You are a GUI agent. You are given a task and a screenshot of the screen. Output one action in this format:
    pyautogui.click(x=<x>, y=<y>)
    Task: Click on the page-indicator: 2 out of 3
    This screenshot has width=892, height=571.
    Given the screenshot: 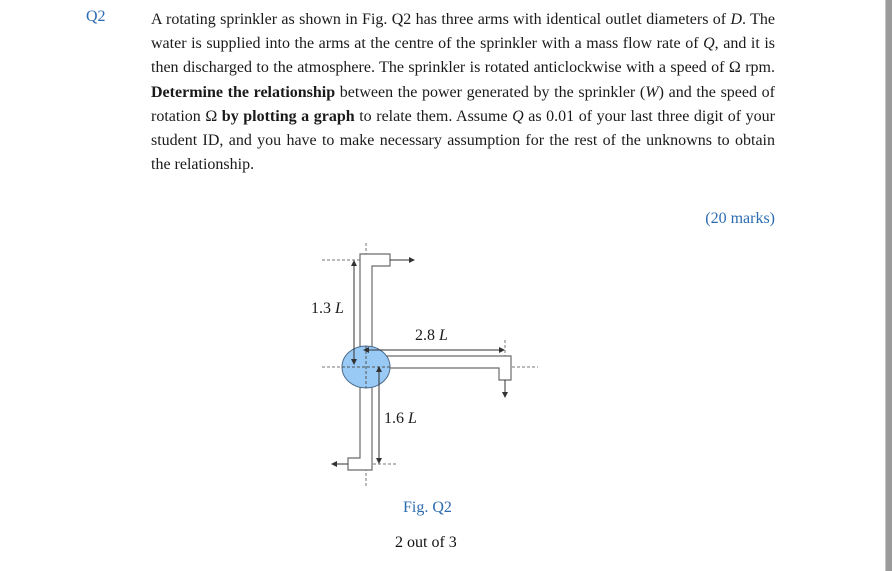 What is the action you would take?
    pyautogui.click(x=426, y=542)
    